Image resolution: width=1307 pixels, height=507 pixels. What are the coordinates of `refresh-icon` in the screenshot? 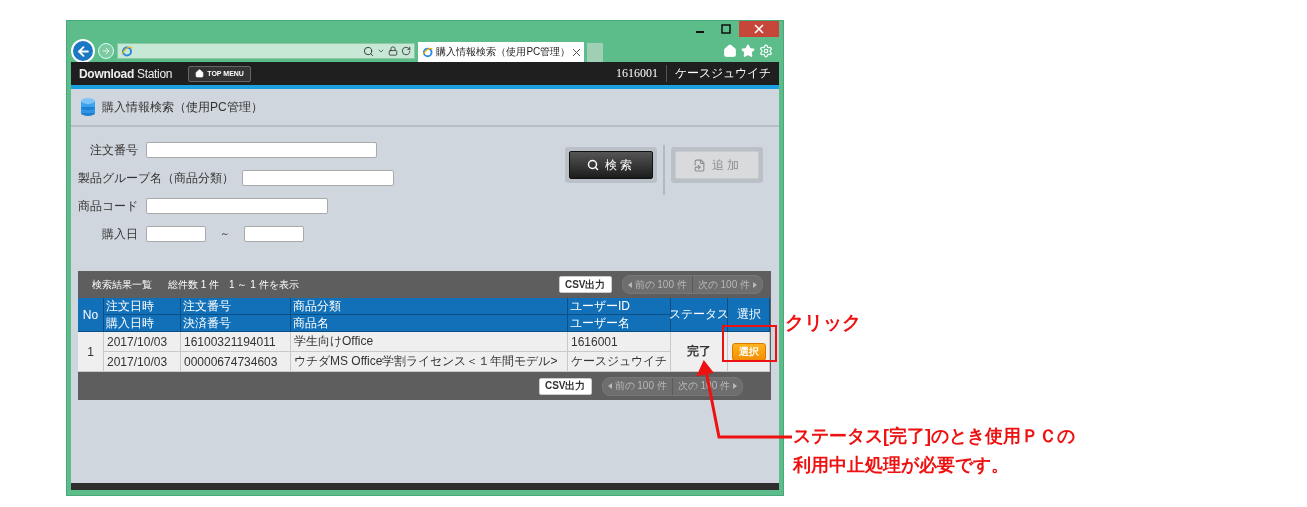 It's located at (406, 51).